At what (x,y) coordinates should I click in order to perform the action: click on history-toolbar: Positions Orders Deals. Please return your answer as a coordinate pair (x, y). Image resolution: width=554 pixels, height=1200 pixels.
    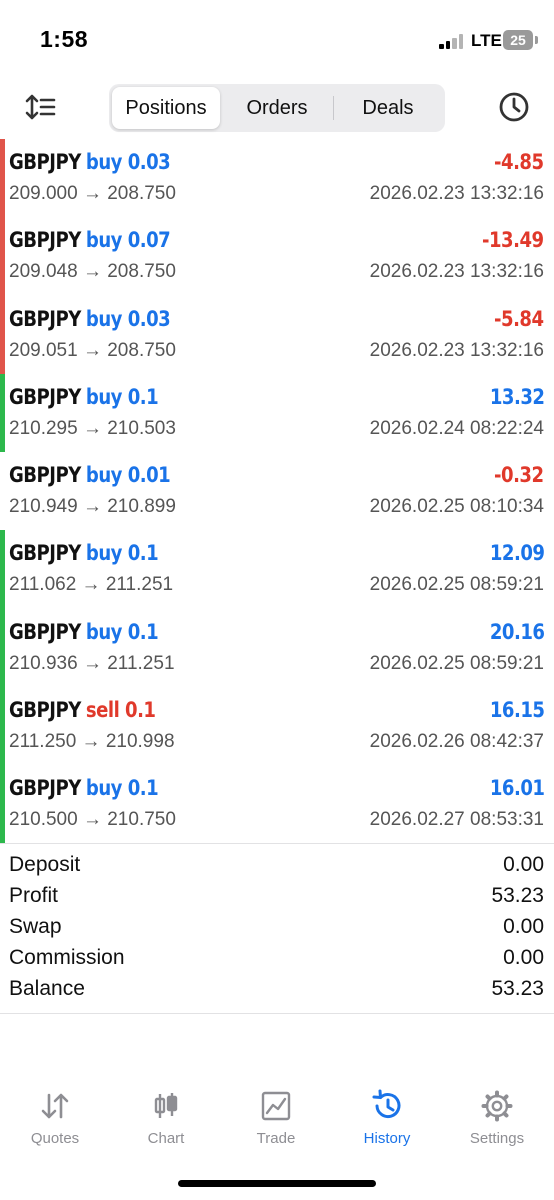
    Looking at the image, I should click on (277, 108).